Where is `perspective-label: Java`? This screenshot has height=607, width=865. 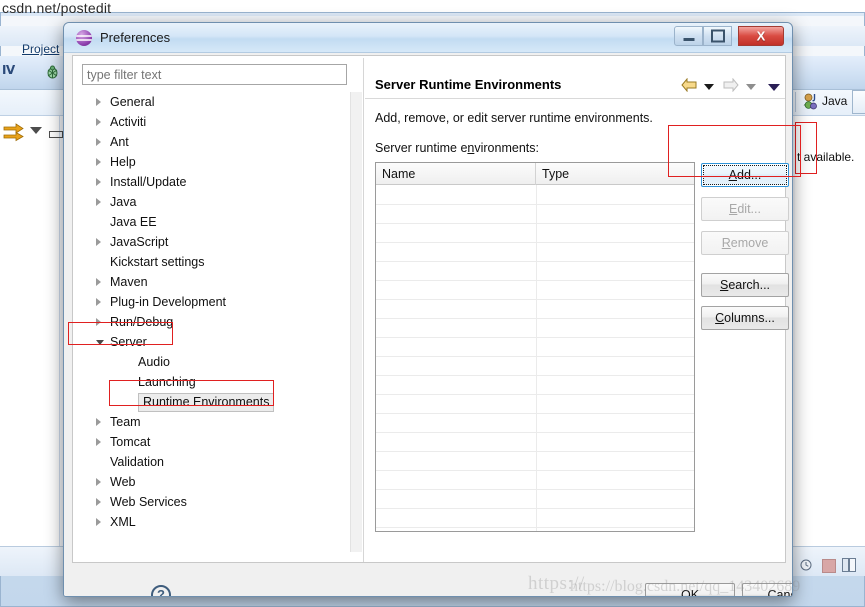
perspective-label: Java is located at coordinates (834, 101).